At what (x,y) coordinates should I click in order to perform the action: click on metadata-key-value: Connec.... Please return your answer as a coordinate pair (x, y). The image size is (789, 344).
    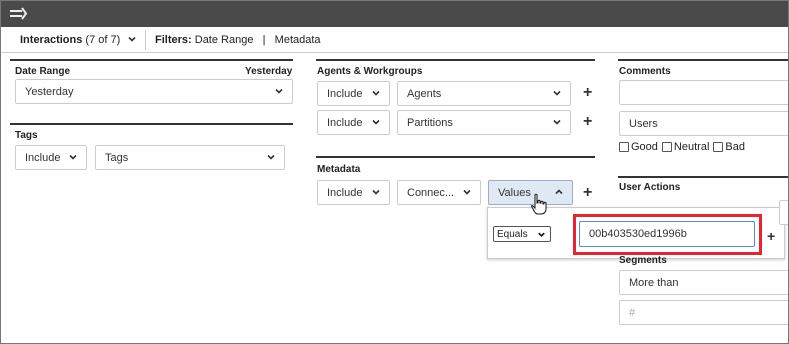
    Looking at the image, I should click on (431, 192).